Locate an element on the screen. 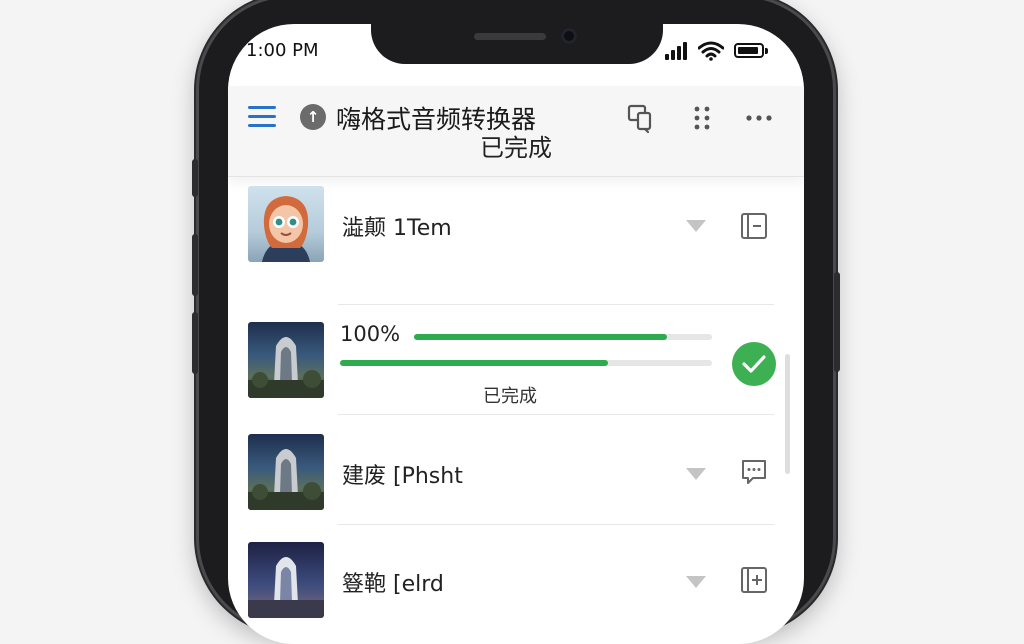 The width and height of the screenshot is (1024, 644). avatar-thumbnail is located at coordinates (286, 224).